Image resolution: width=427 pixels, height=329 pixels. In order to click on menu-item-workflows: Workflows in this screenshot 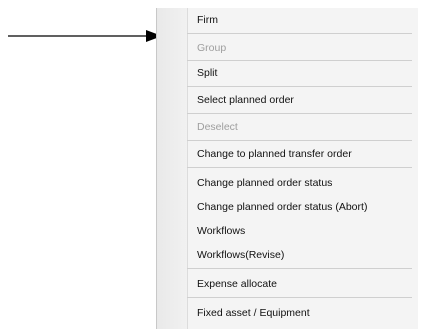, I will do `click(288, 231)`.